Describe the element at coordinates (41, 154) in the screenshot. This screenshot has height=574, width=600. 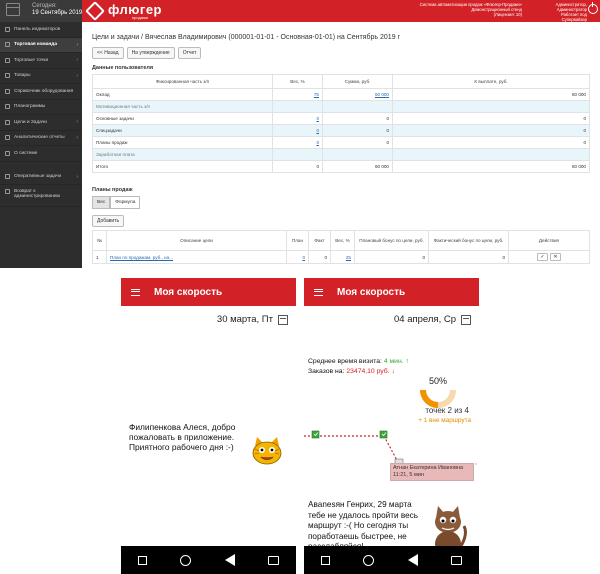
I see `sidebar-item: О системе` at that location.